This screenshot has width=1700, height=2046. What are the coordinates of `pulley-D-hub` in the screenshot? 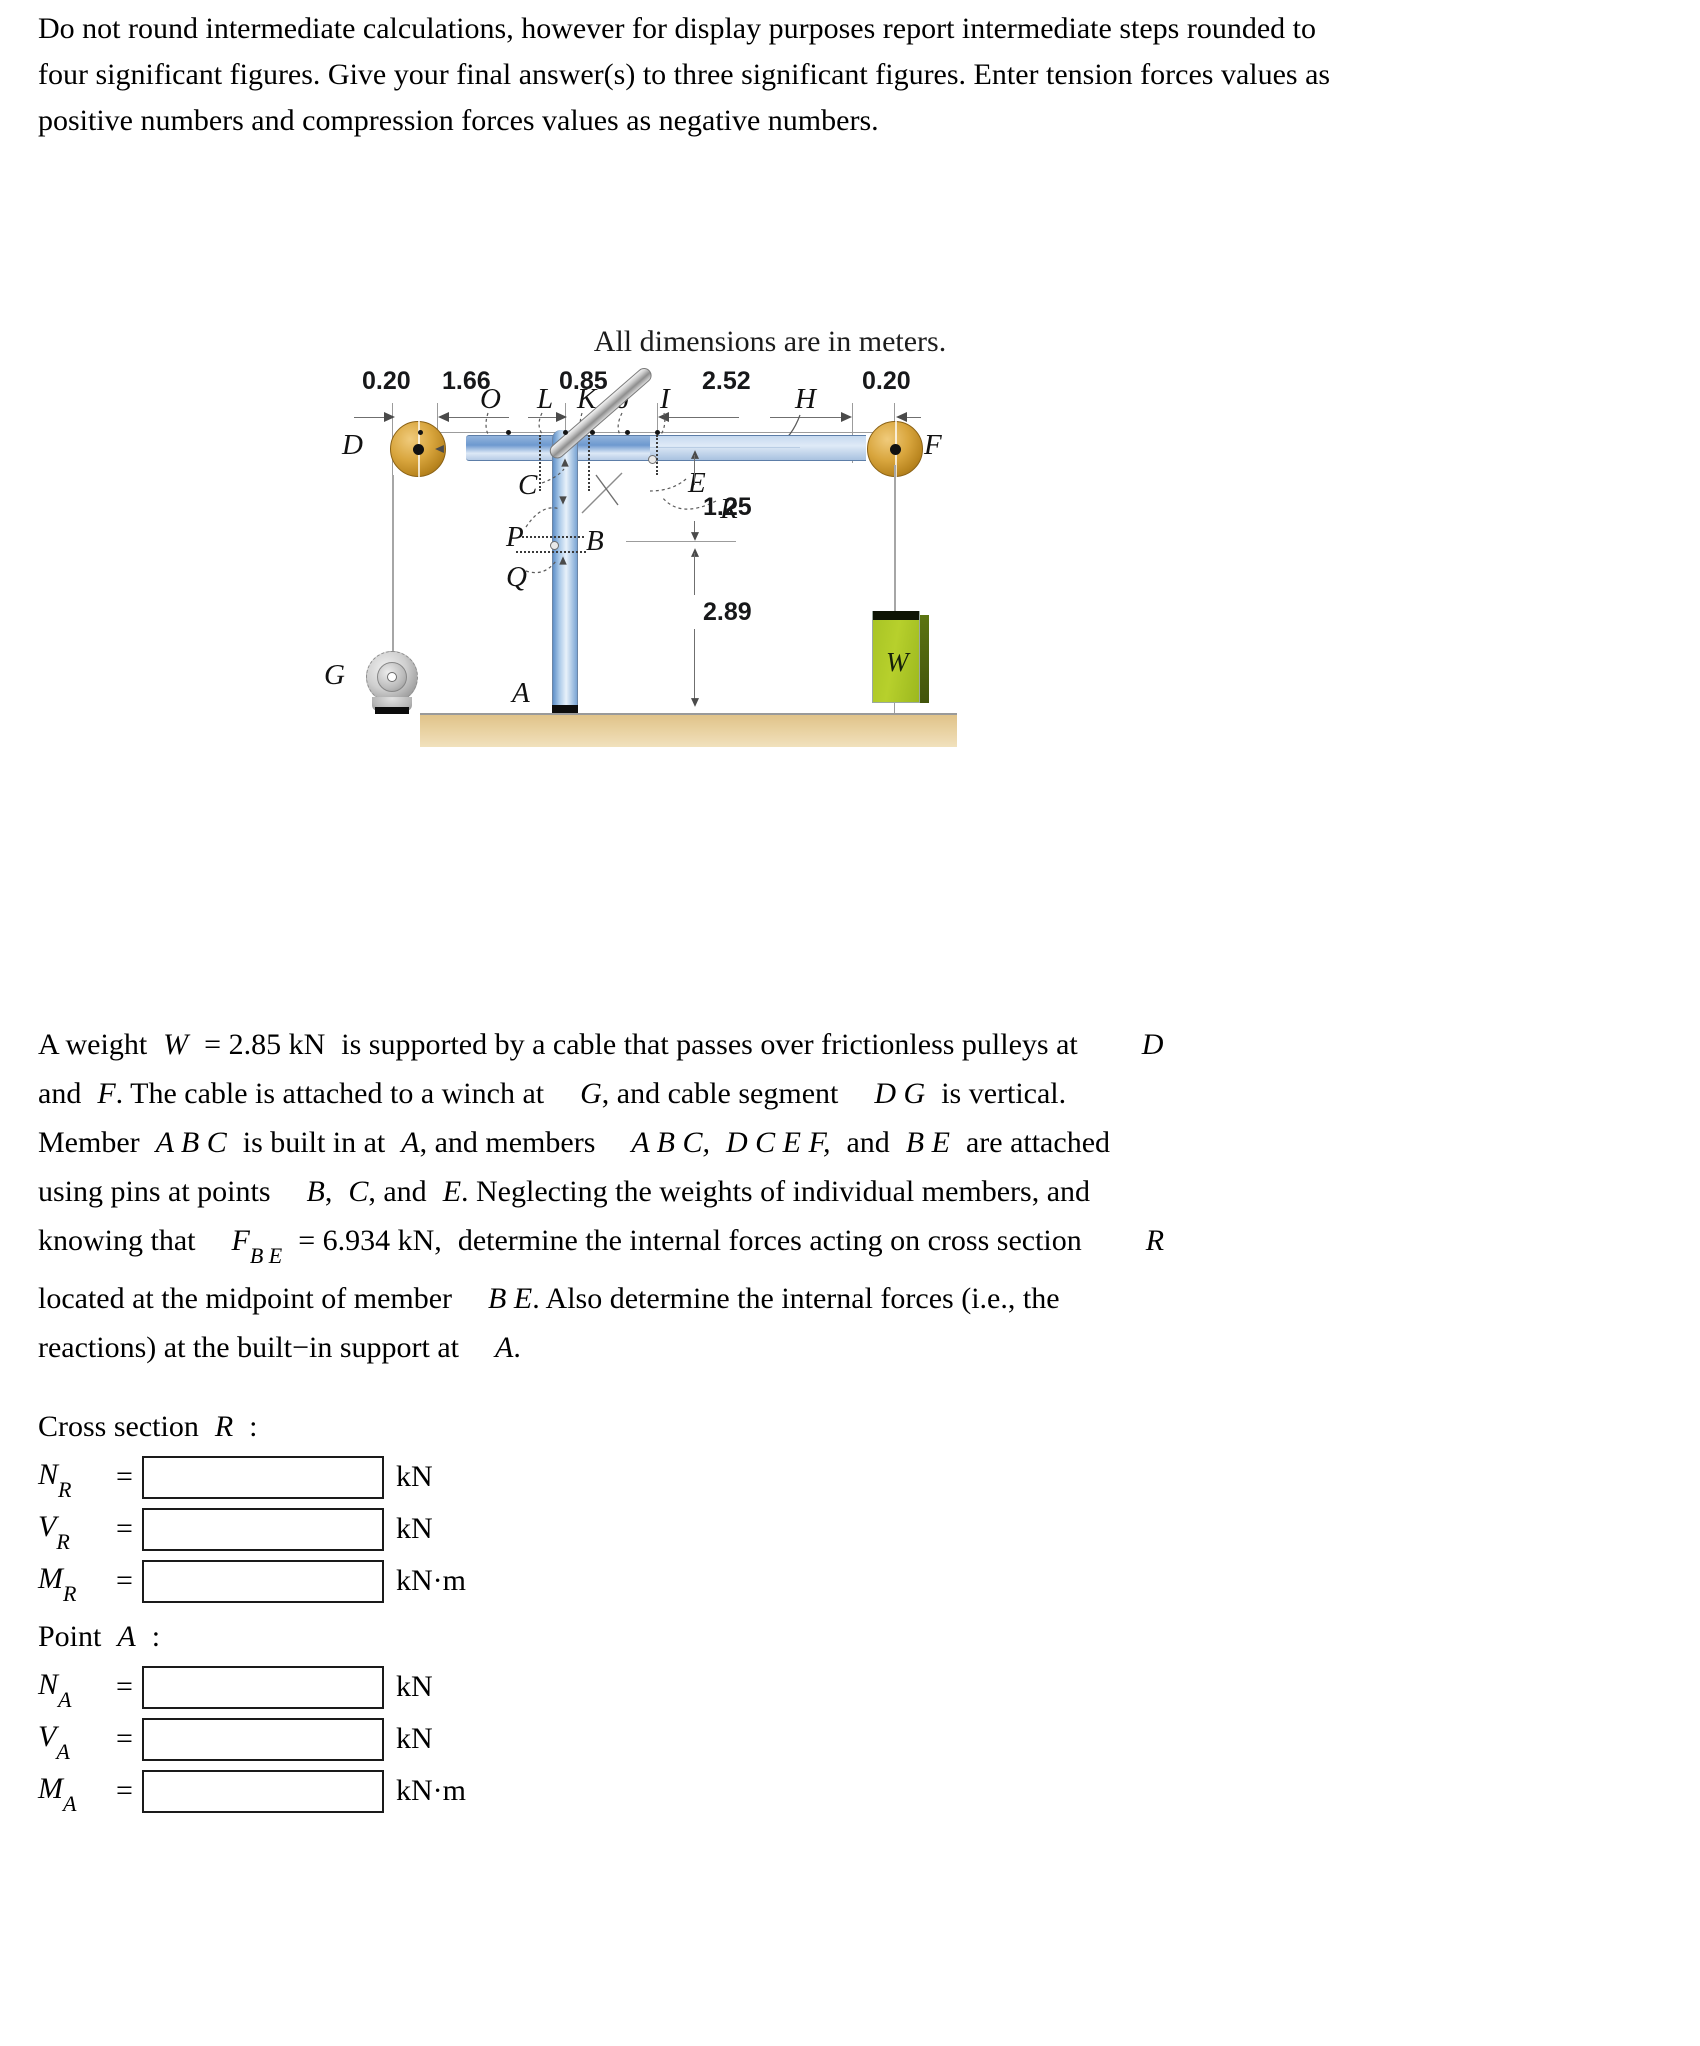 It's located at (418, 449).